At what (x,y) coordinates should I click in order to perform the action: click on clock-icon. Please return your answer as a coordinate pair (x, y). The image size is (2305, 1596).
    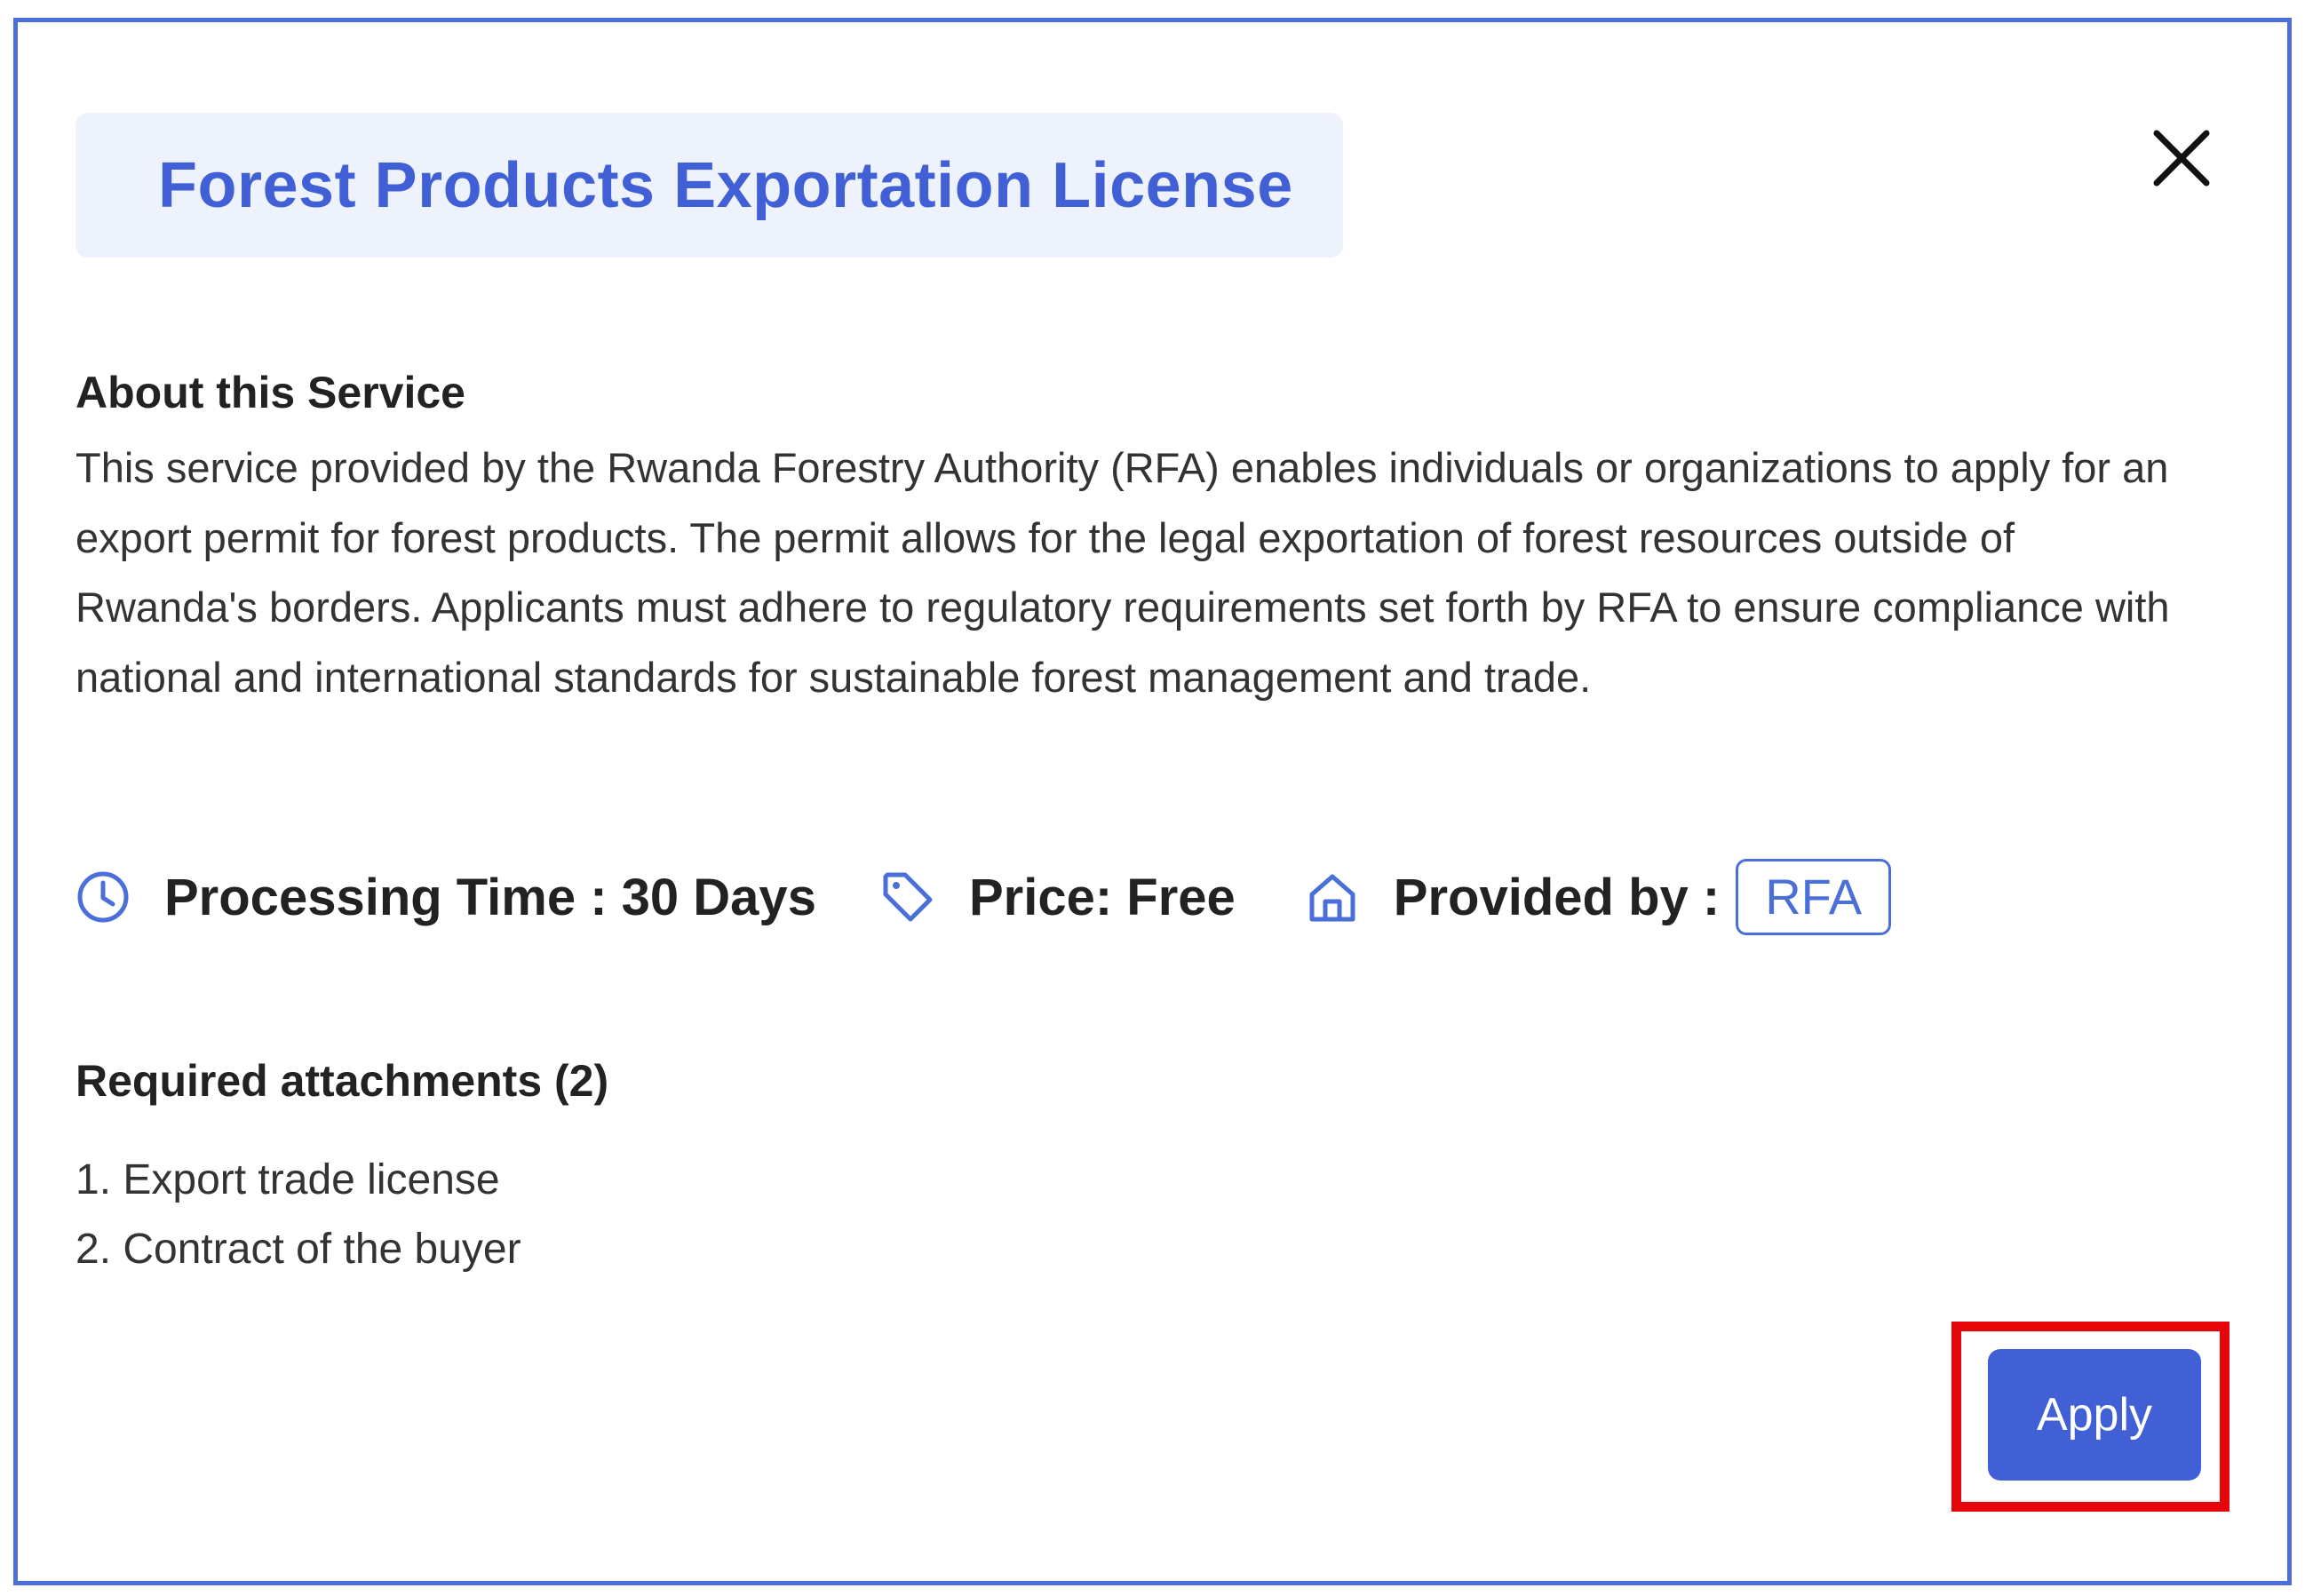
    Looking at the image, I should click on (103, 897).